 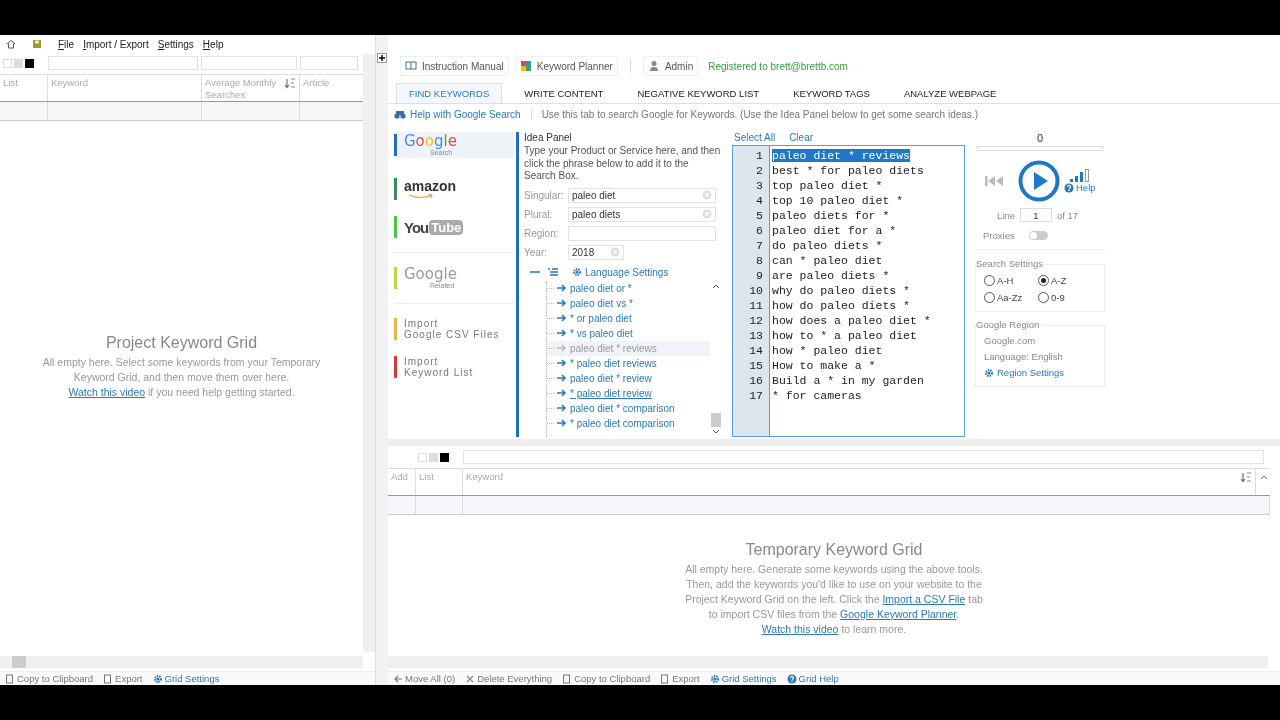 What do you see at coordinates (424, 678) in the screenshot?
I see `footer-button: Move All (0)` at bounding box center [424, 678].